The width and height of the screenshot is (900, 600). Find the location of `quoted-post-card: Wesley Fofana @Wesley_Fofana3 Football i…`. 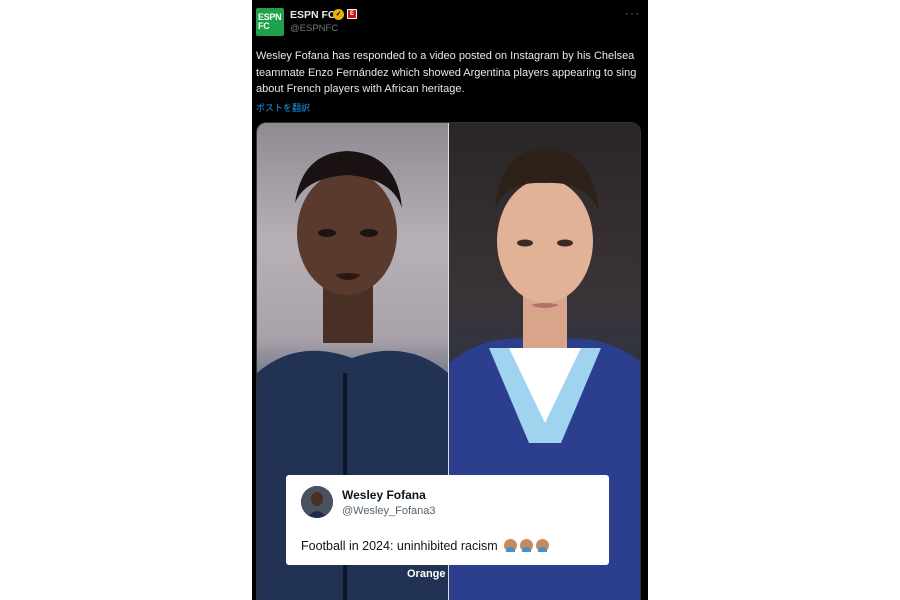

quoted-post-card: Wesley Fofana @Wesley_Fofana3 Football i… is located at coordinates (447, 520).